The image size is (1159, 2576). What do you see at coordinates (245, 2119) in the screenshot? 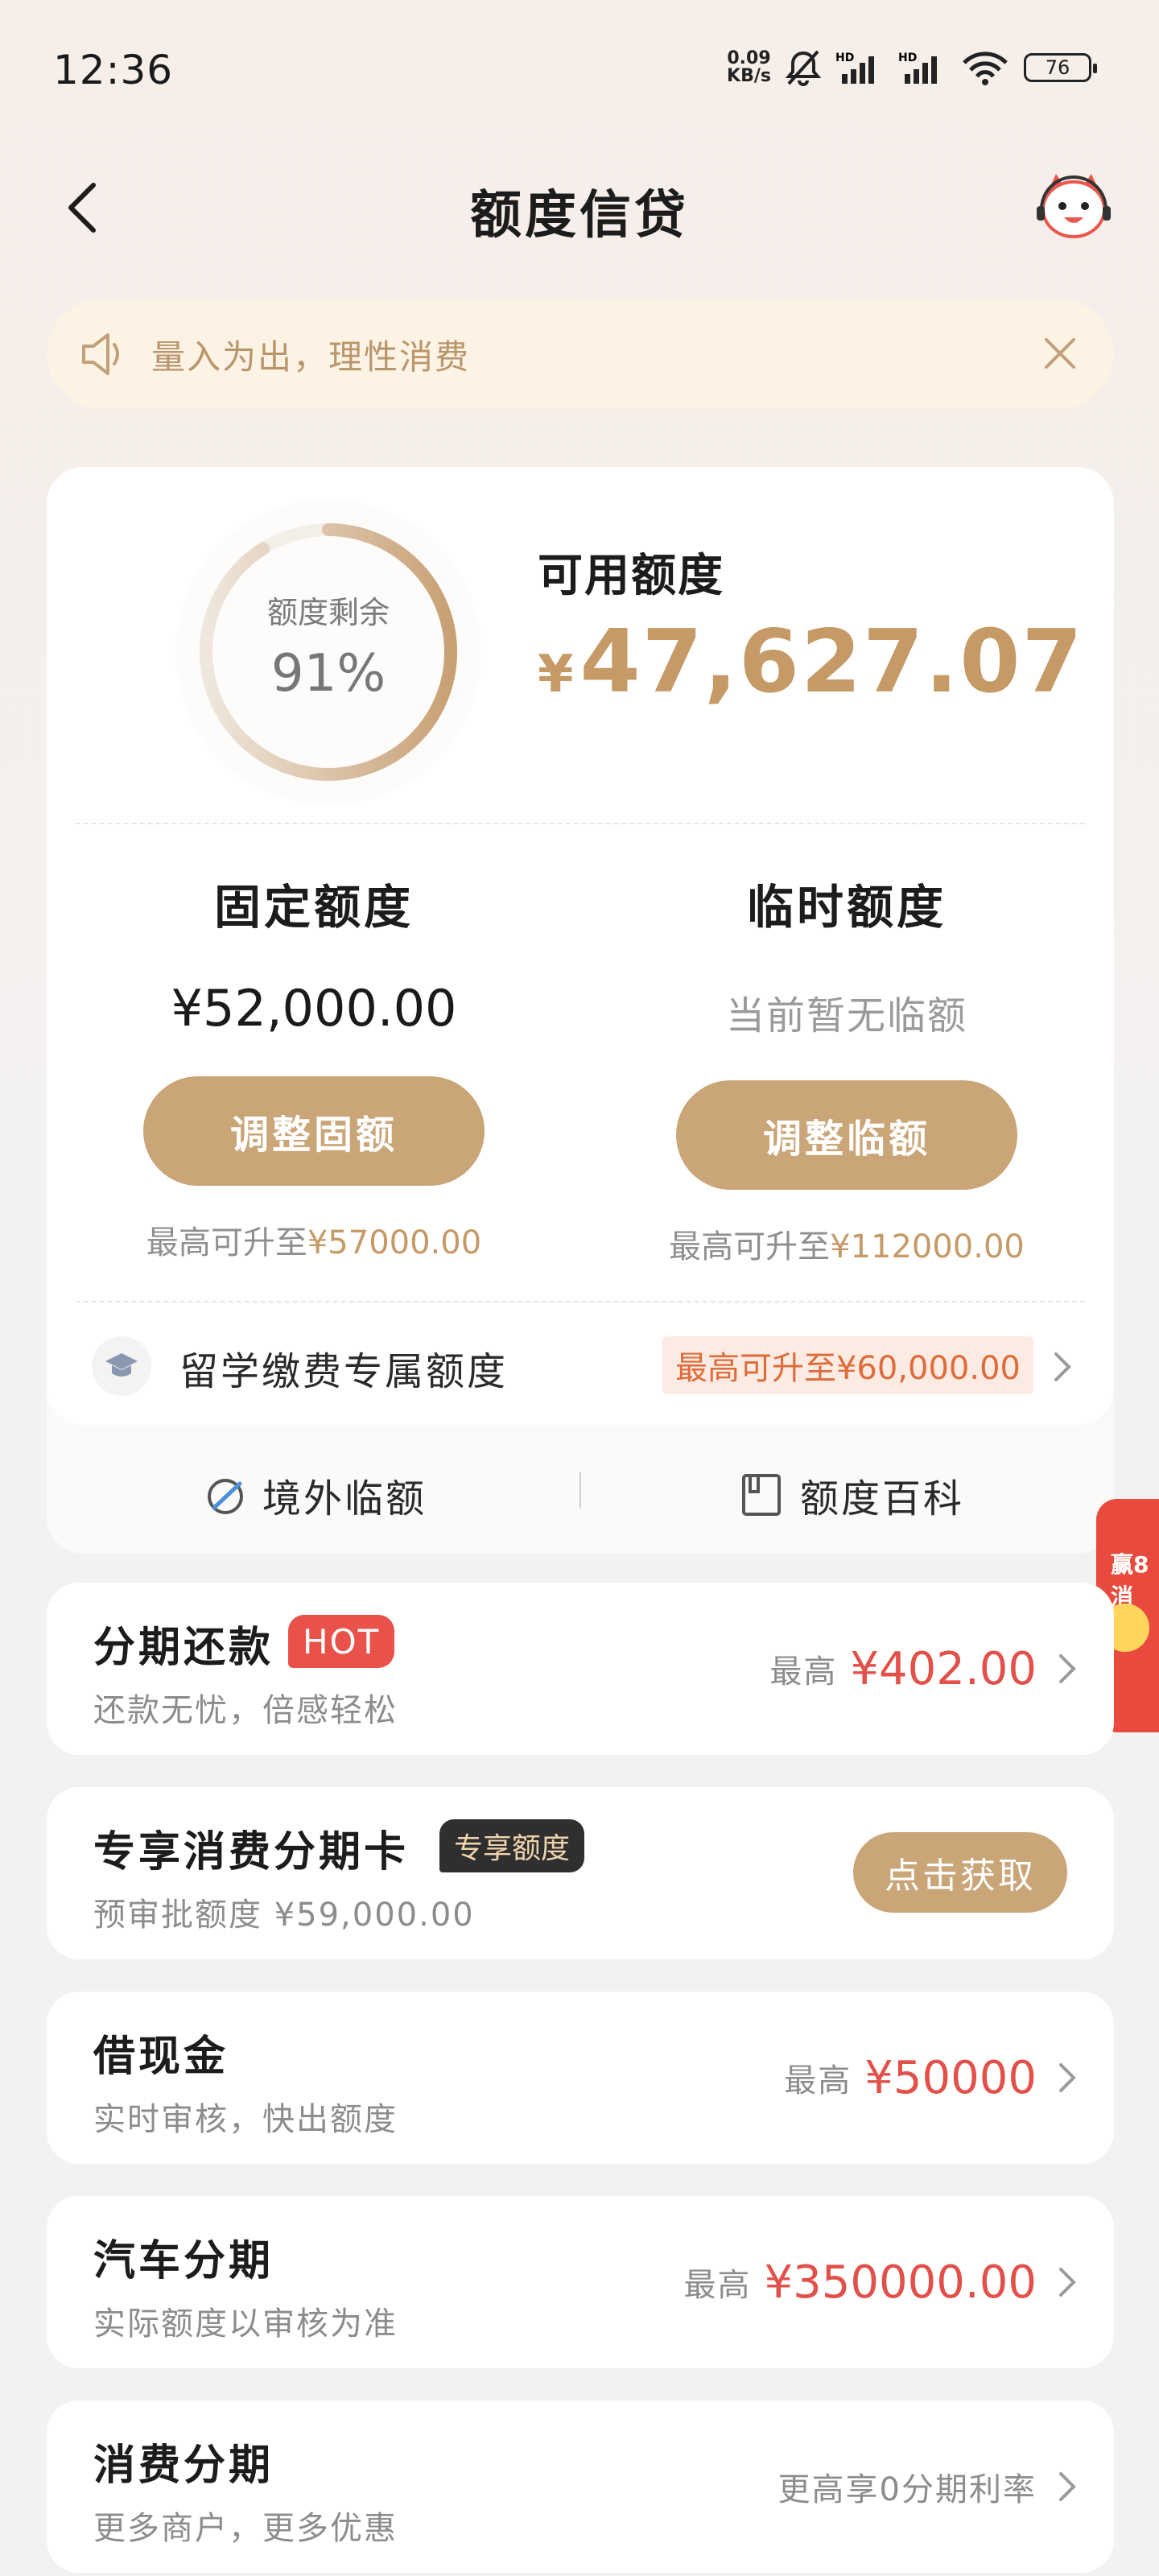
I see `card-subtitle: 实时审核，快出额度` at bounding box center [245, 2119].